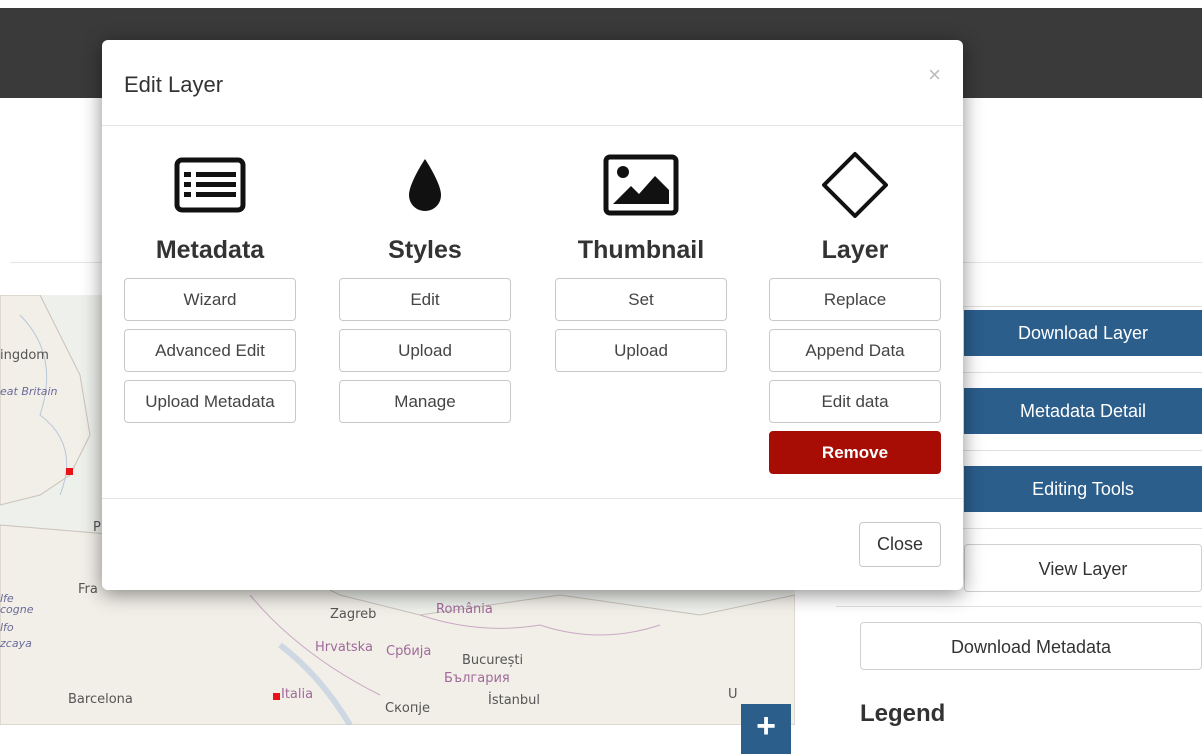 The height and width of the screenshot is (754, 1202). I want to click on append-data-button: Append Data, so click(855, 350).